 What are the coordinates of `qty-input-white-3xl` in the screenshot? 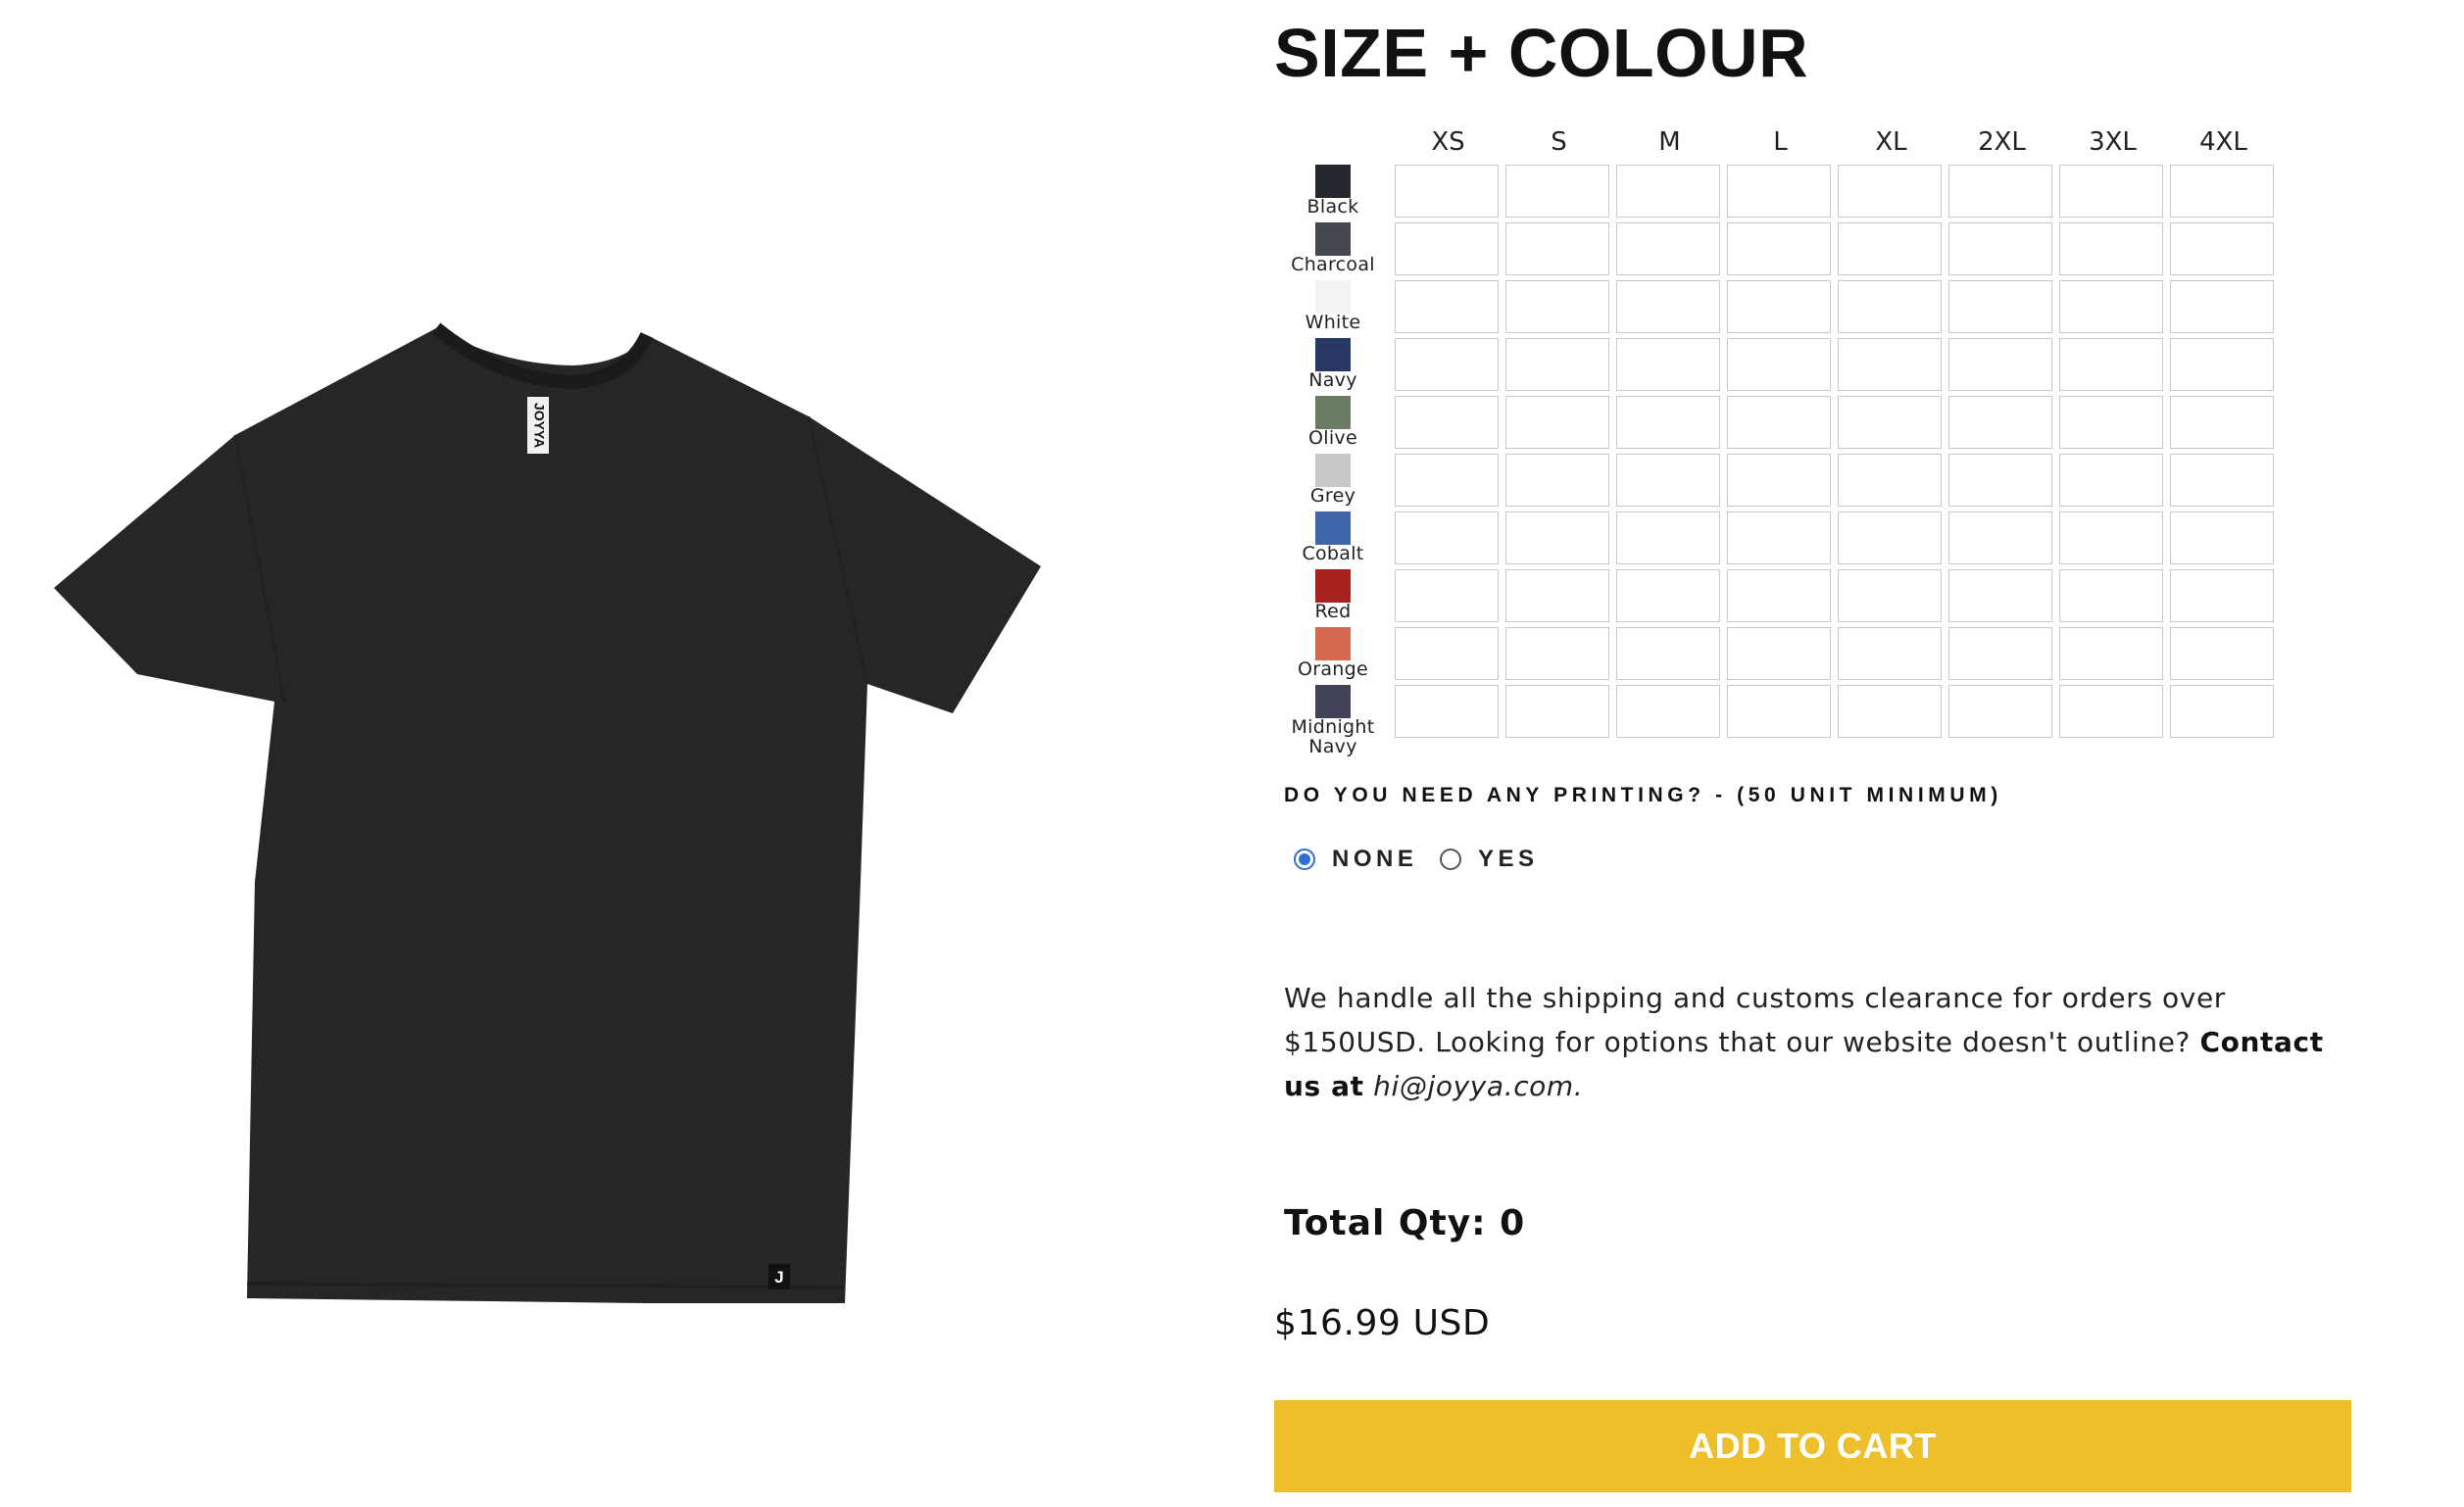 It's located at (2111, 306).